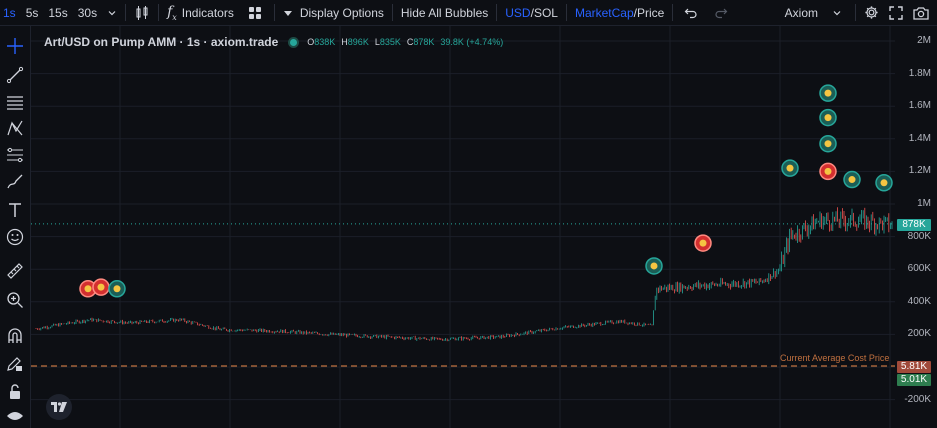 This screenshot has width=937, height=428. What do you see at coordinates (919, 105) in the screenshot?
I see `tick-label: 1.6M` at bounding box center [919, 105].